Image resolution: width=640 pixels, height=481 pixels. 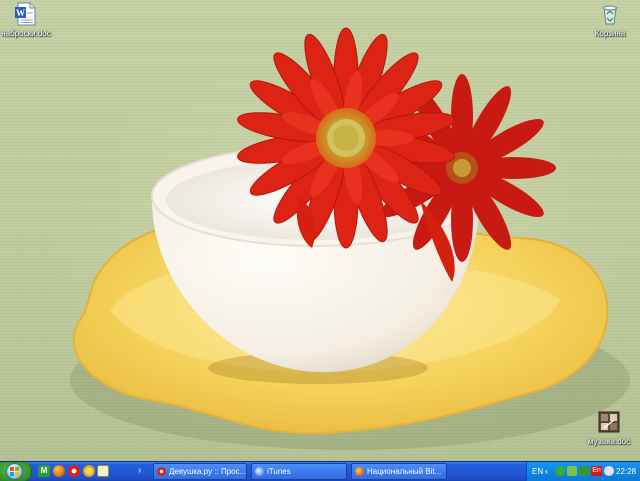 I want to click on itunes-icon, so click(x=259, y=471).